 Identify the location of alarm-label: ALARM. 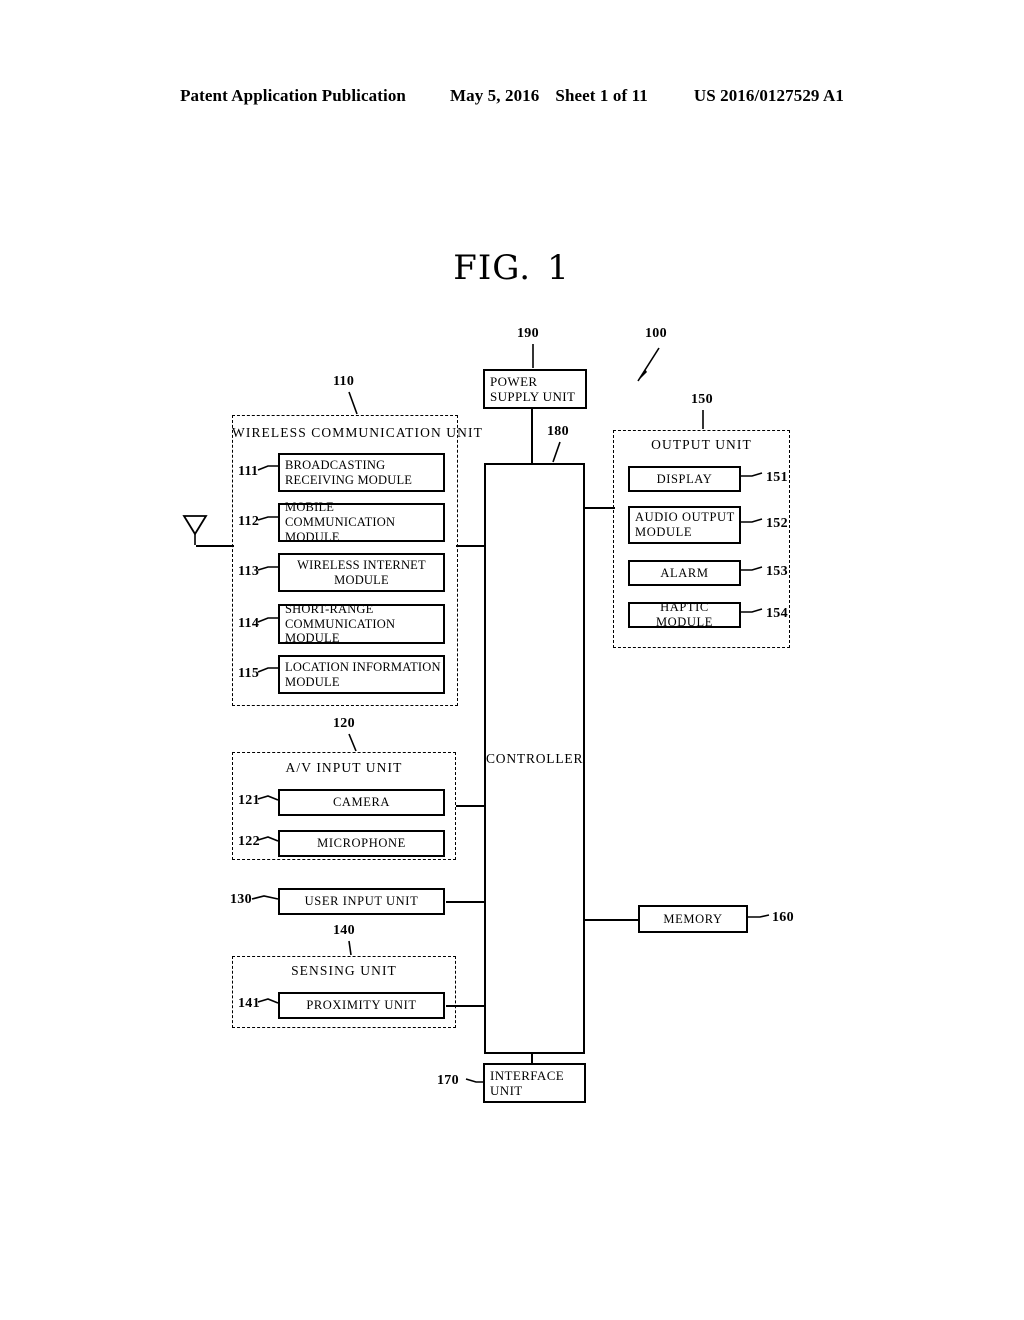
(684, 572).